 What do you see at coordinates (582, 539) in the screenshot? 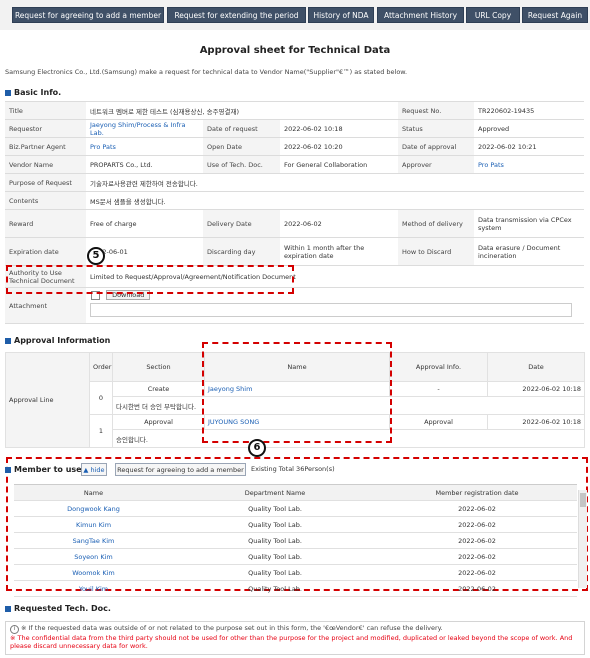
I see `member-scrollbar` at bounding box center [582, 539].